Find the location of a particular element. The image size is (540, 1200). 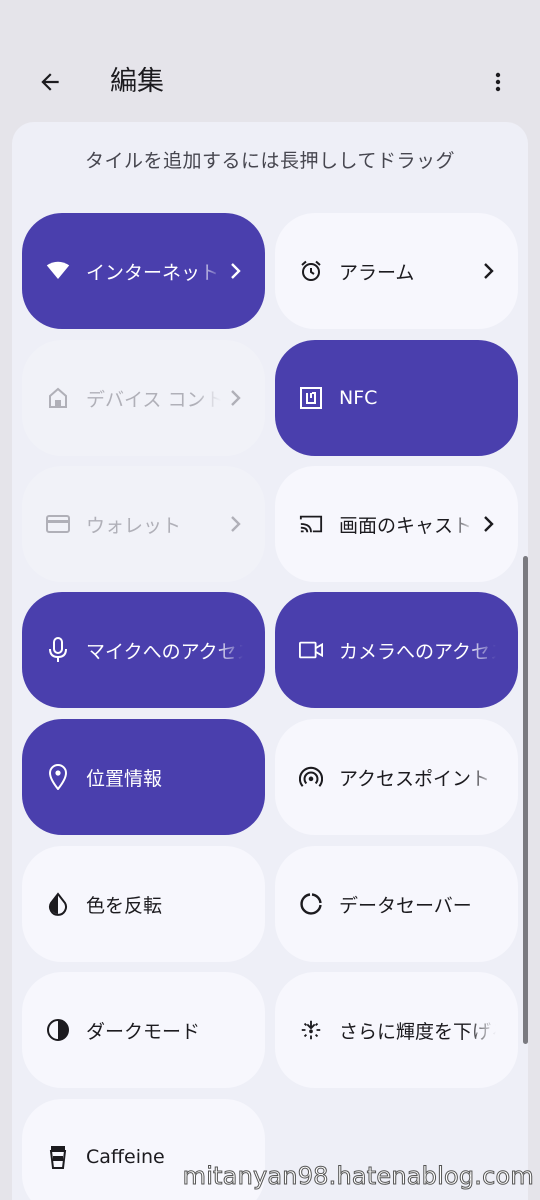

invert-colors-icon is located at coordinates (58, 904).